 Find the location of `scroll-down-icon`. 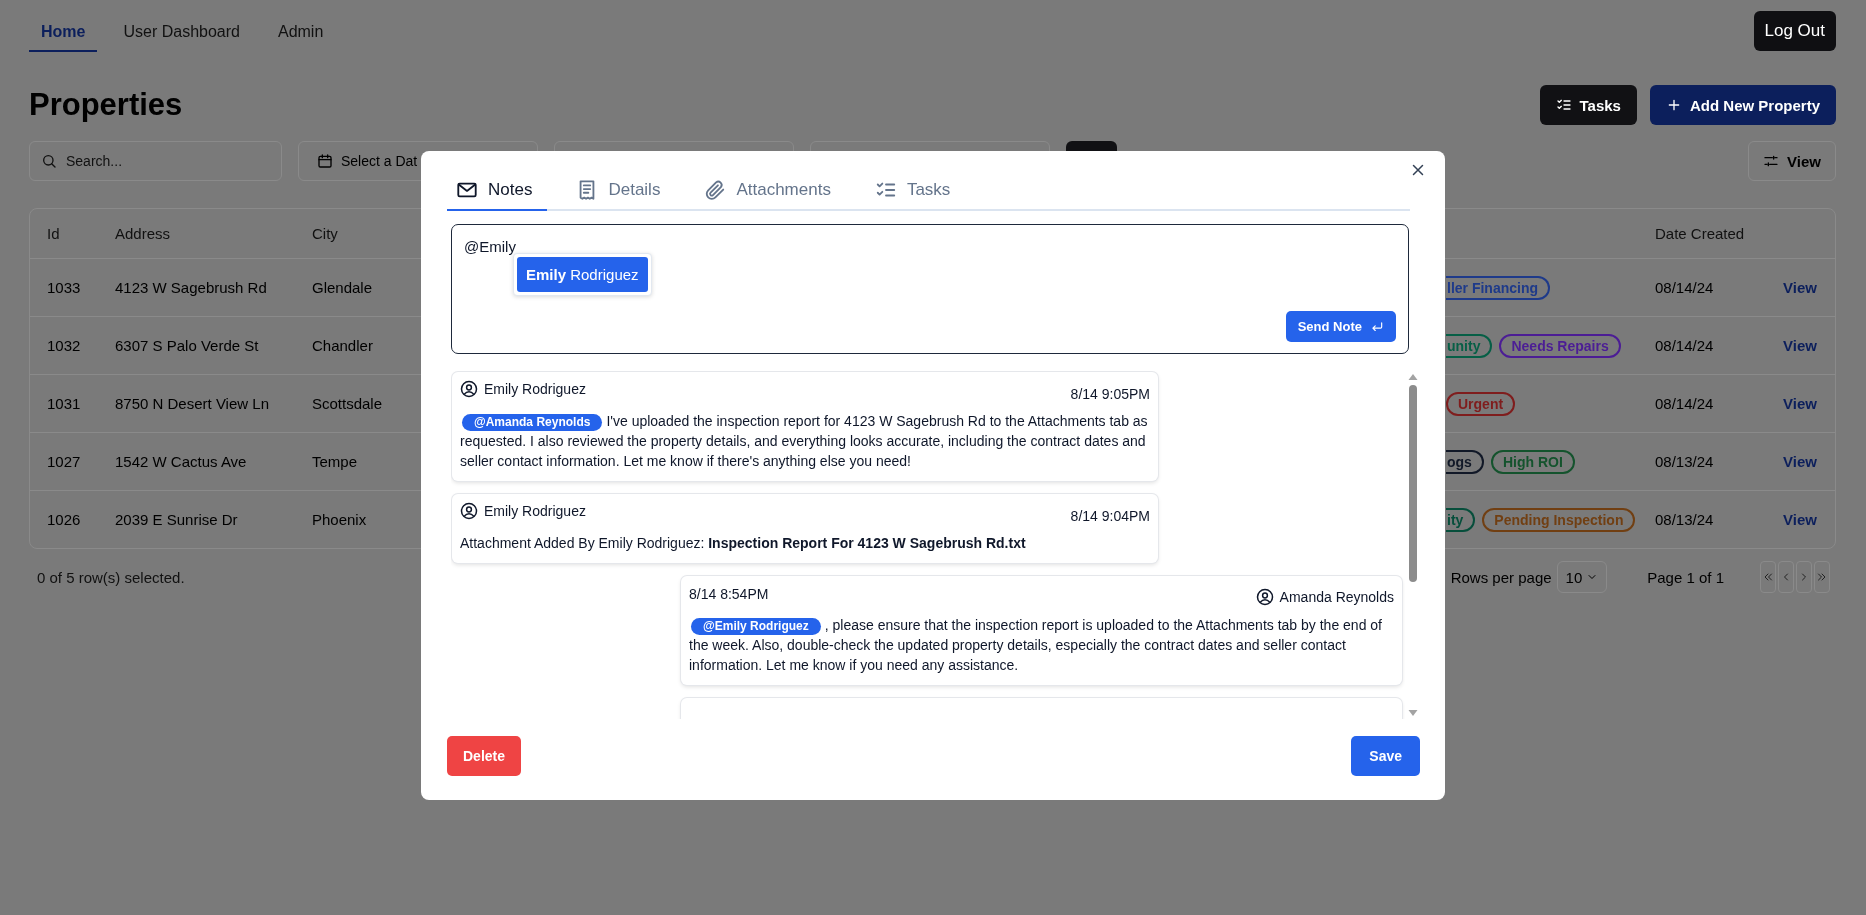

scroll-down-icon is located at coordinates (1412, 713).